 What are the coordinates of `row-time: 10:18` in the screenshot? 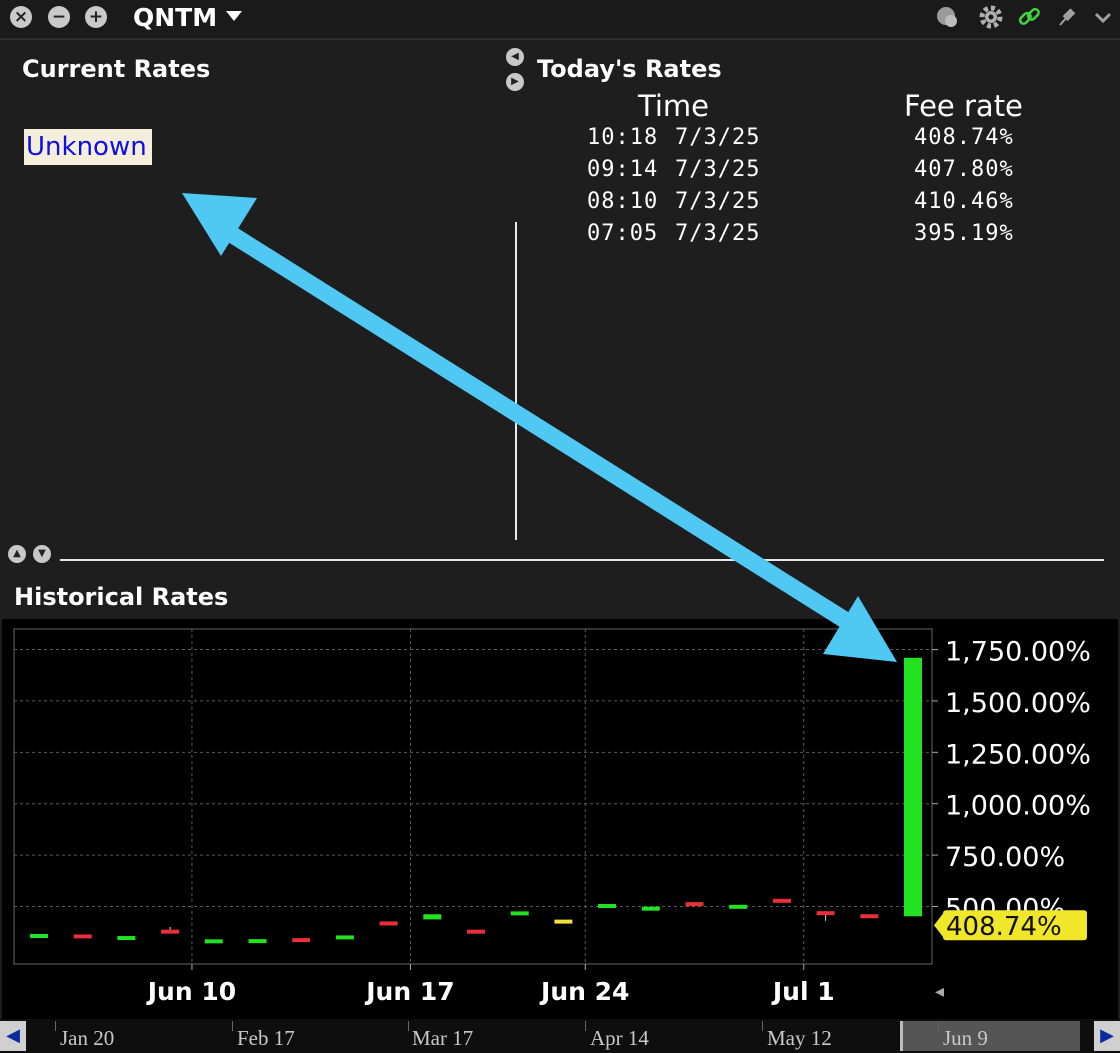 It's located at (623, 137).